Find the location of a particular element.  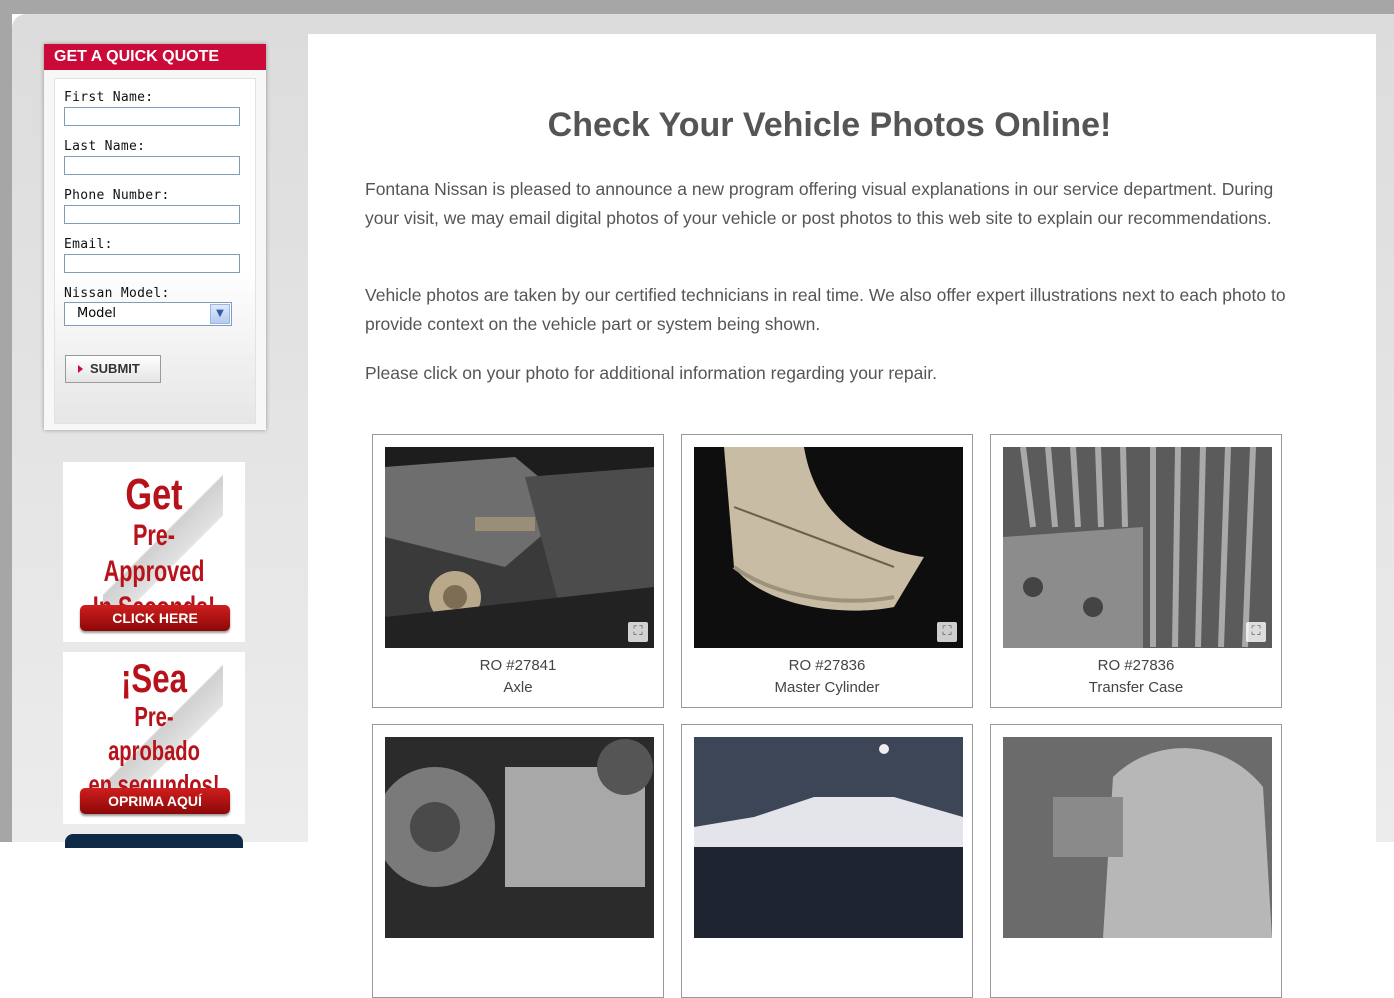

oprima-aqui-button: OPRIMA AQUÍ is located at coordinates (155, 801).